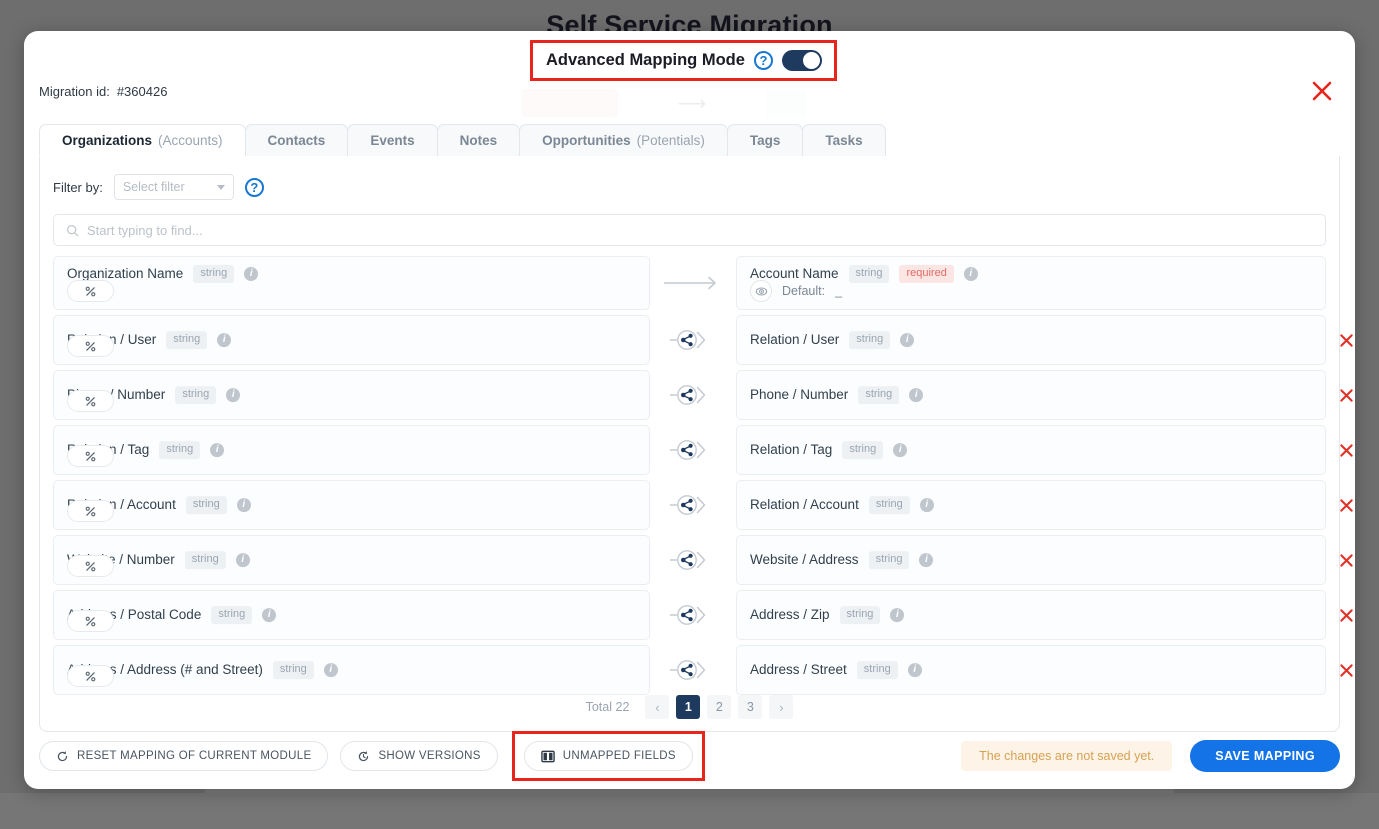  What do you see at coordinates (798, 670) in the screenshot?
I see `target-field-name: Address / Street` at bounding box center [798, 670].